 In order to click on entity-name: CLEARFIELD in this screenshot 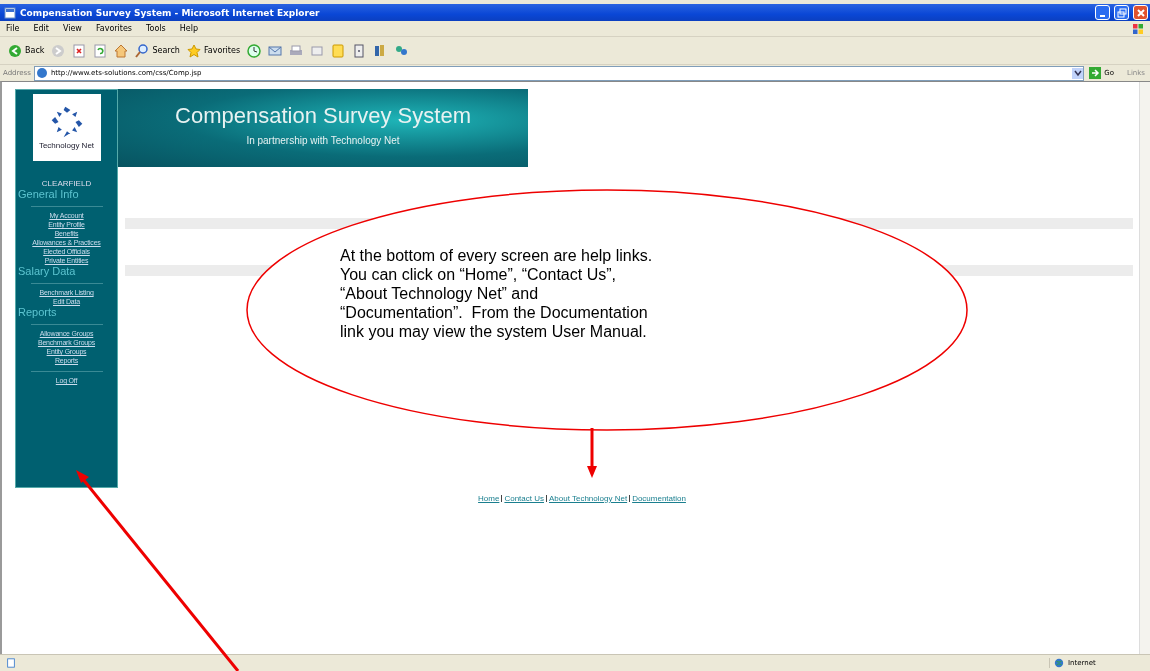, I will do `click(66, 183)`.